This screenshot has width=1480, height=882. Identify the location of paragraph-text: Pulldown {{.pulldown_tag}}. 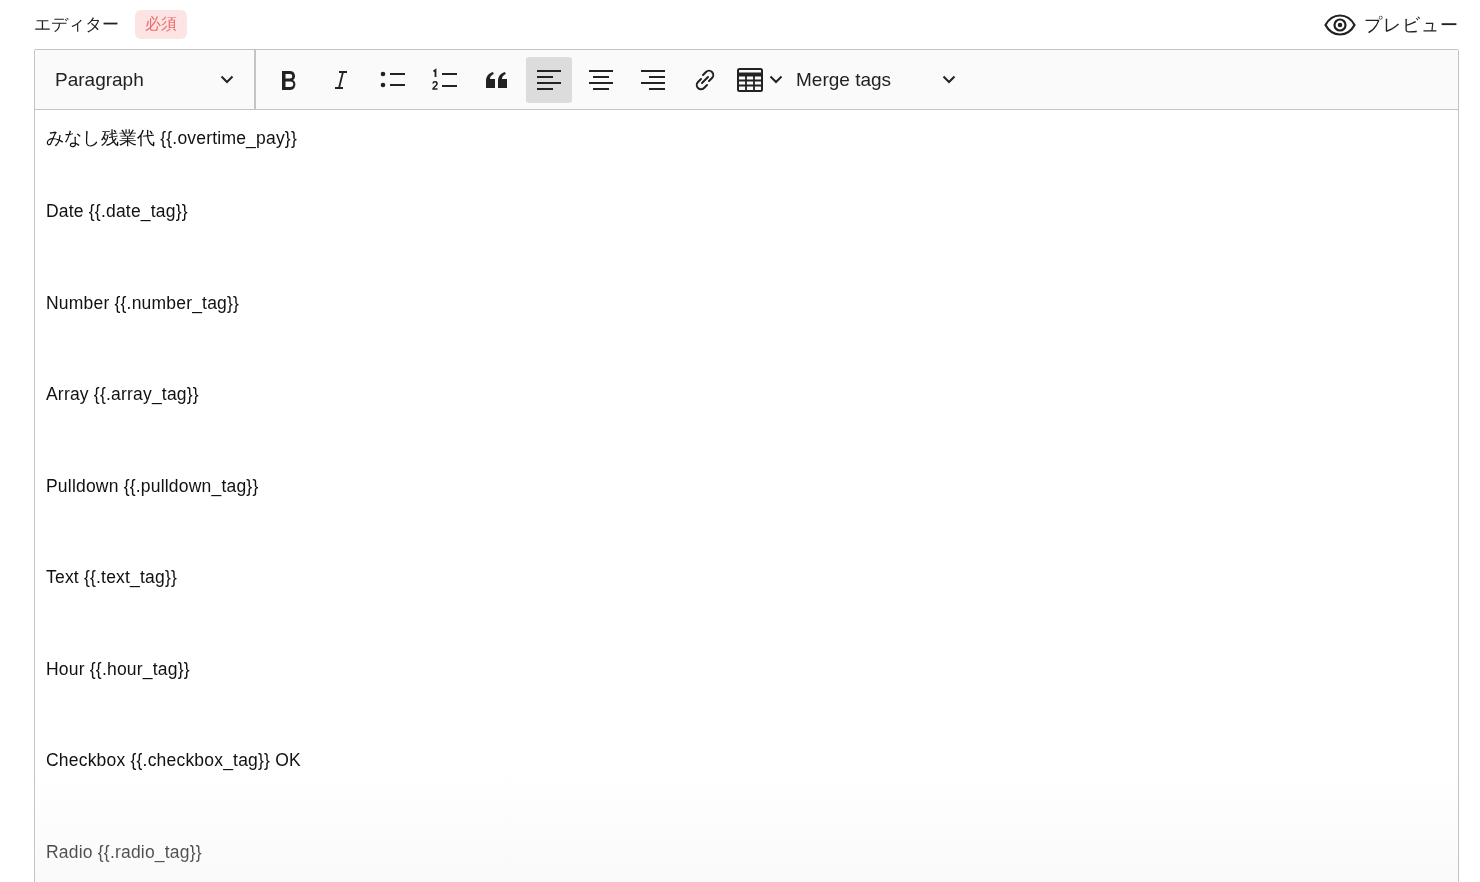
(153, 486).